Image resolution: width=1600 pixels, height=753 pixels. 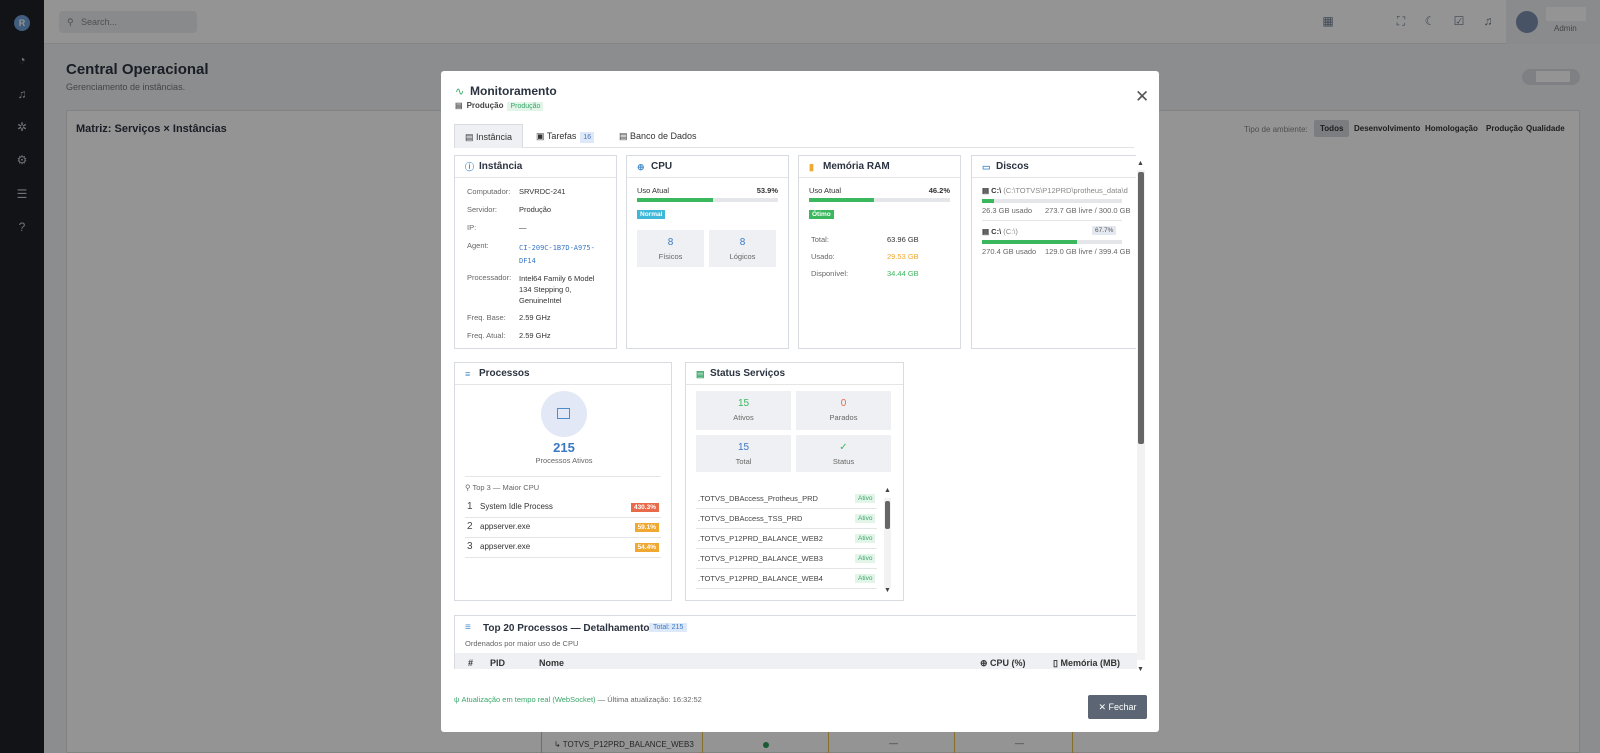 What do you see at coordinates (743, 461) in the screenshot?
I see `services-total-label: Total` at bounding box center [743, 461].